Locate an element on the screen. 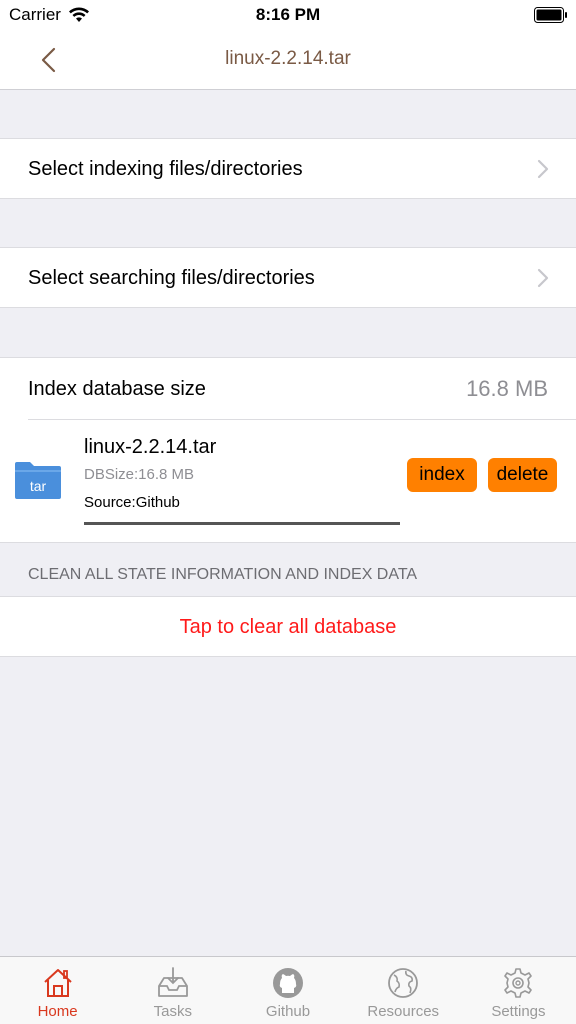 This screenshot has height=1024, width=576. clear-database-cell: Tap to clear all database is located at coordinates (288, 626).